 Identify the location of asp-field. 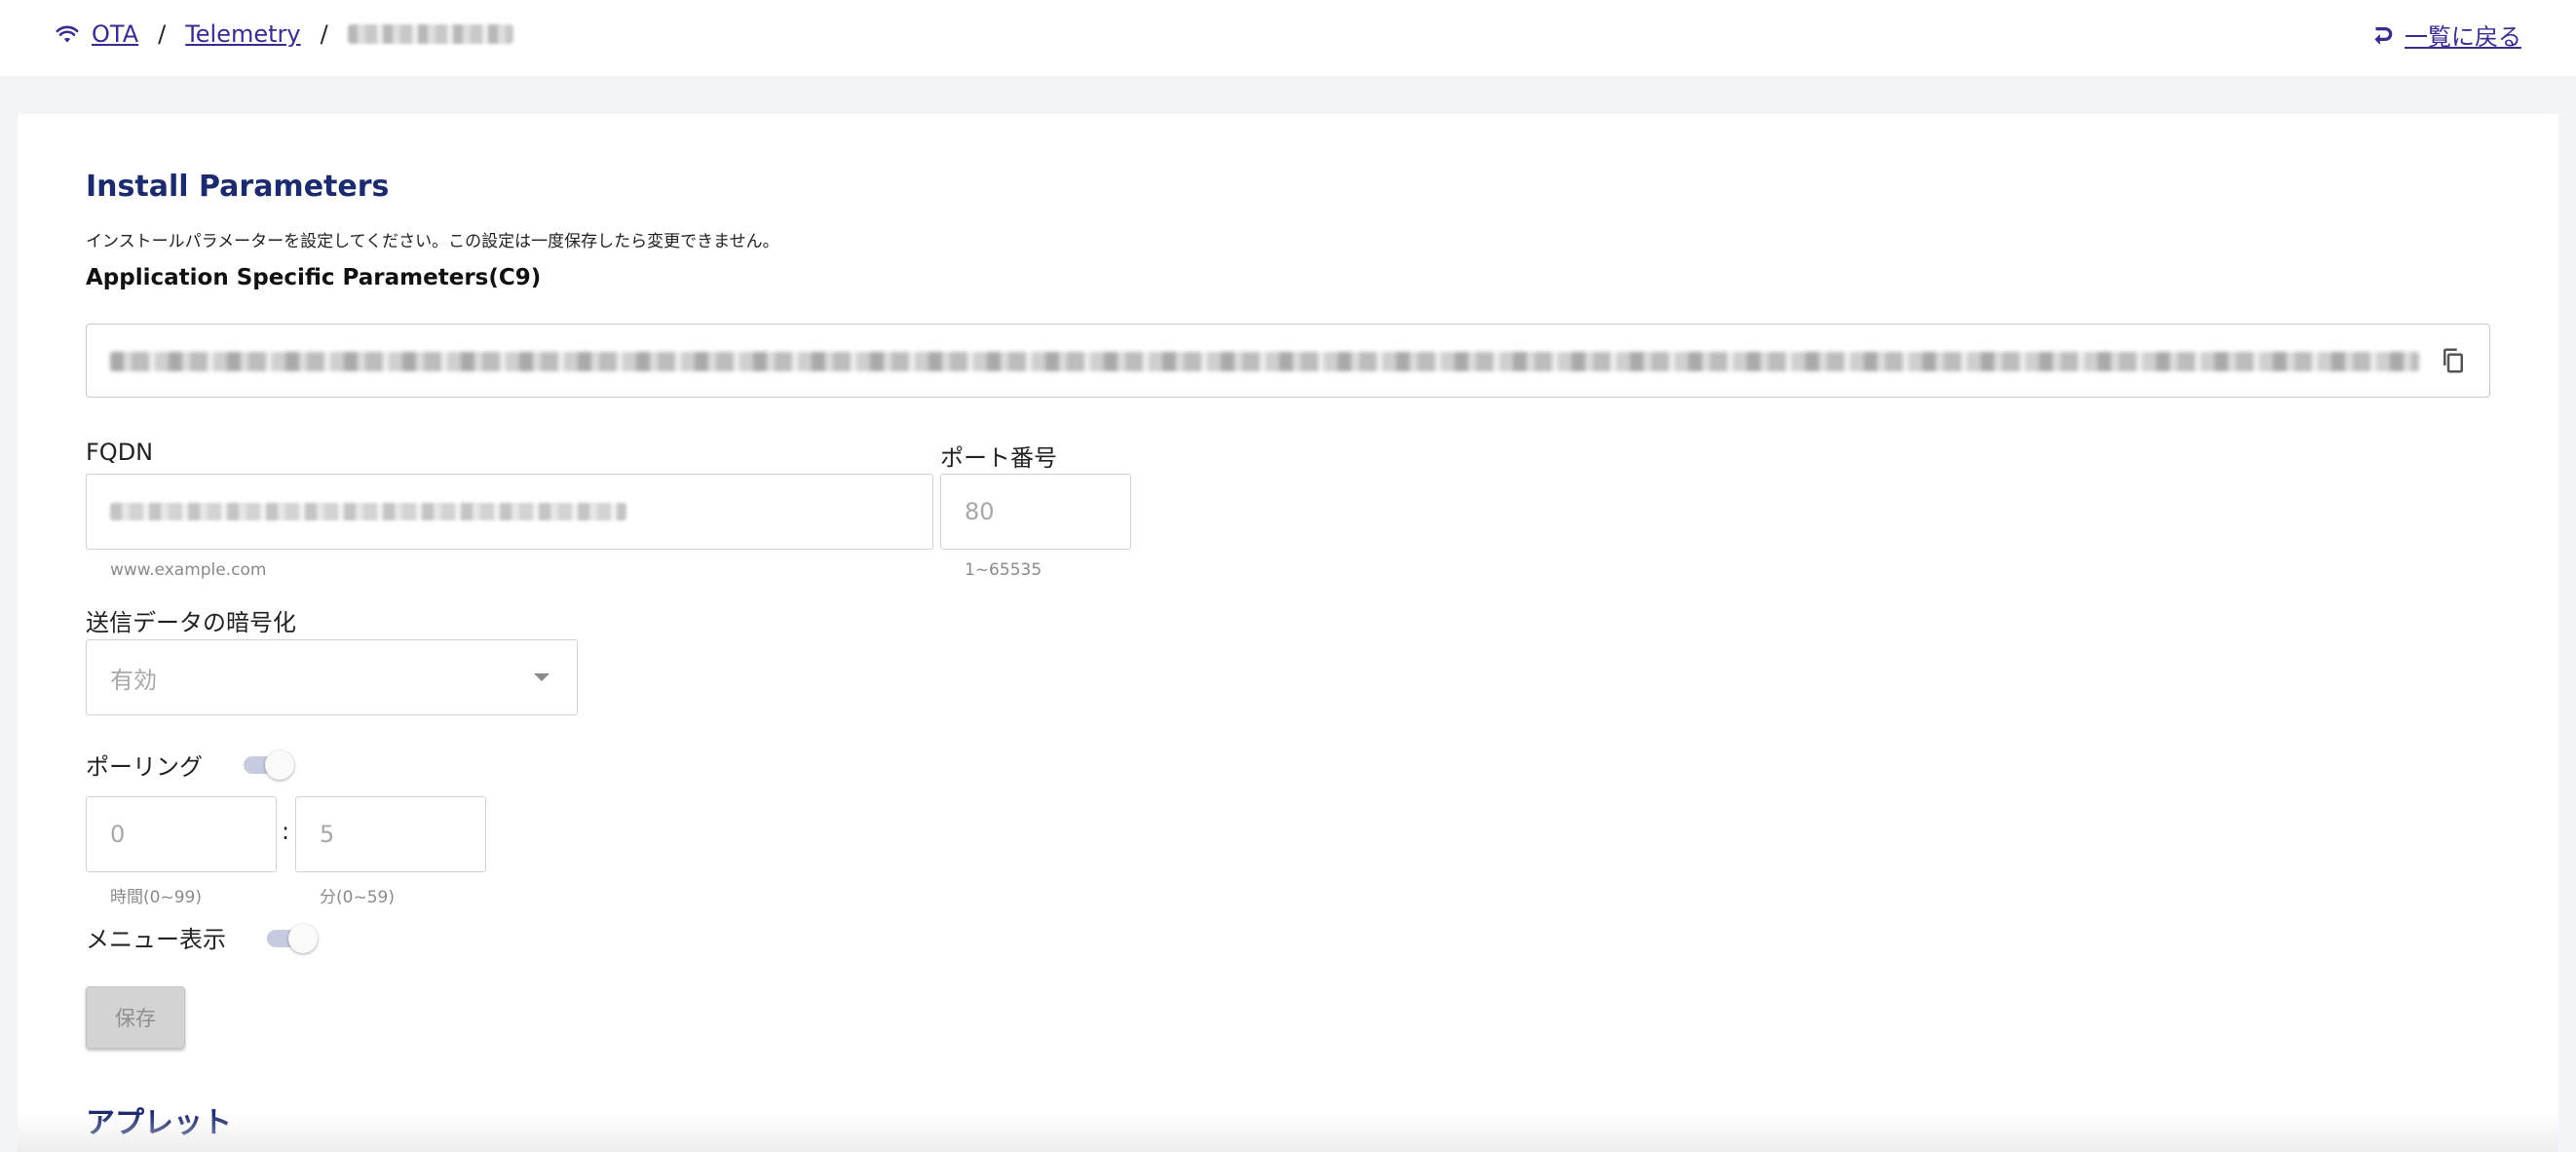
(1288, 361).